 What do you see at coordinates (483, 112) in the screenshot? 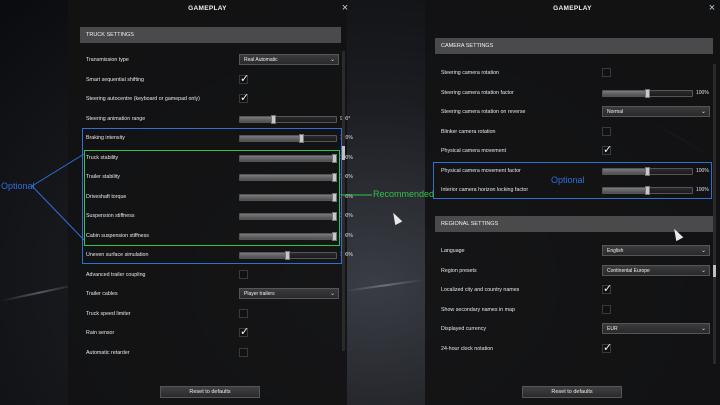
I see `setting-label: Steering camera rotation on reverse` at bounding box center [483, 112].